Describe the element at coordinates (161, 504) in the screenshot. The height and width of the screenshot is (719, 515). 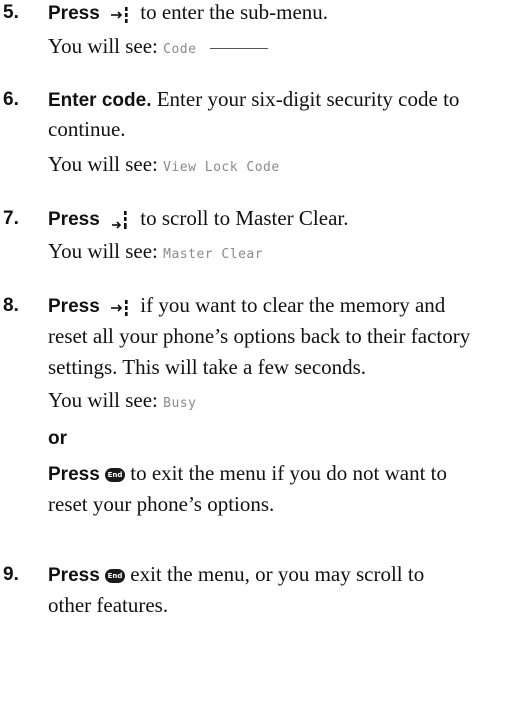
I see `instruction-continuation: reset your phone’s options.` at that location.